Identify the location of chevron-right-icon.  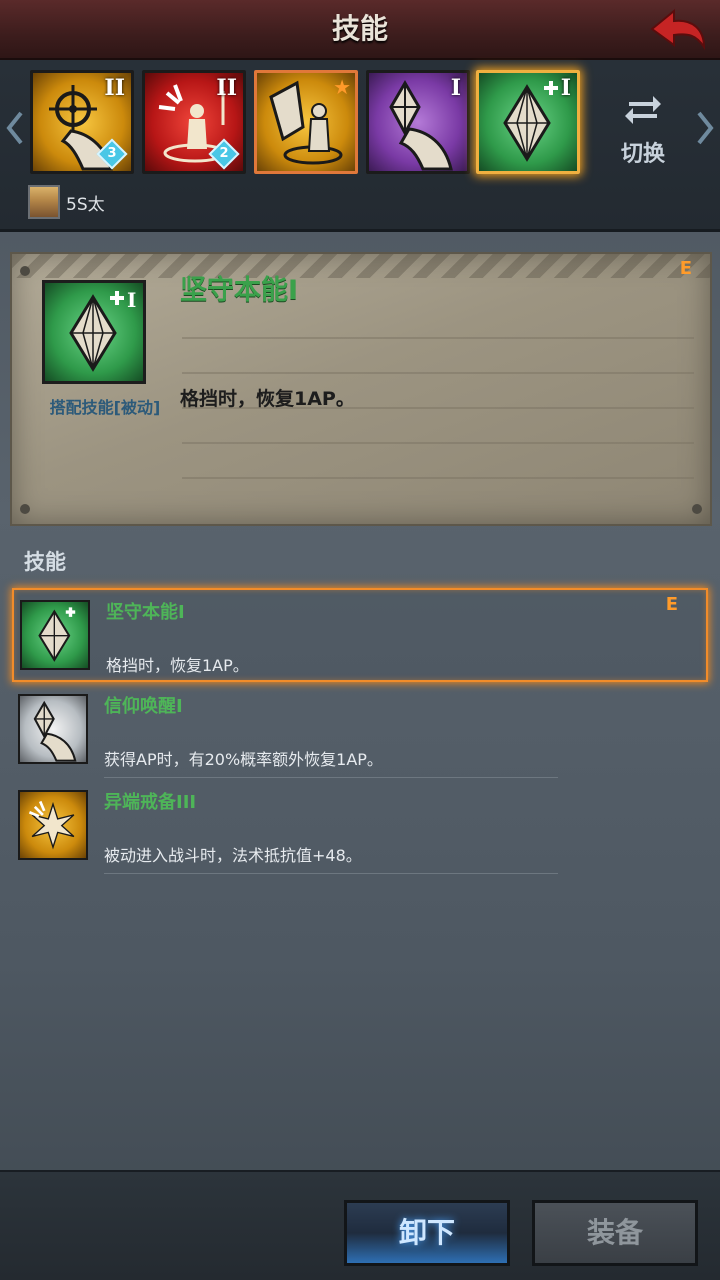
(705, 128).